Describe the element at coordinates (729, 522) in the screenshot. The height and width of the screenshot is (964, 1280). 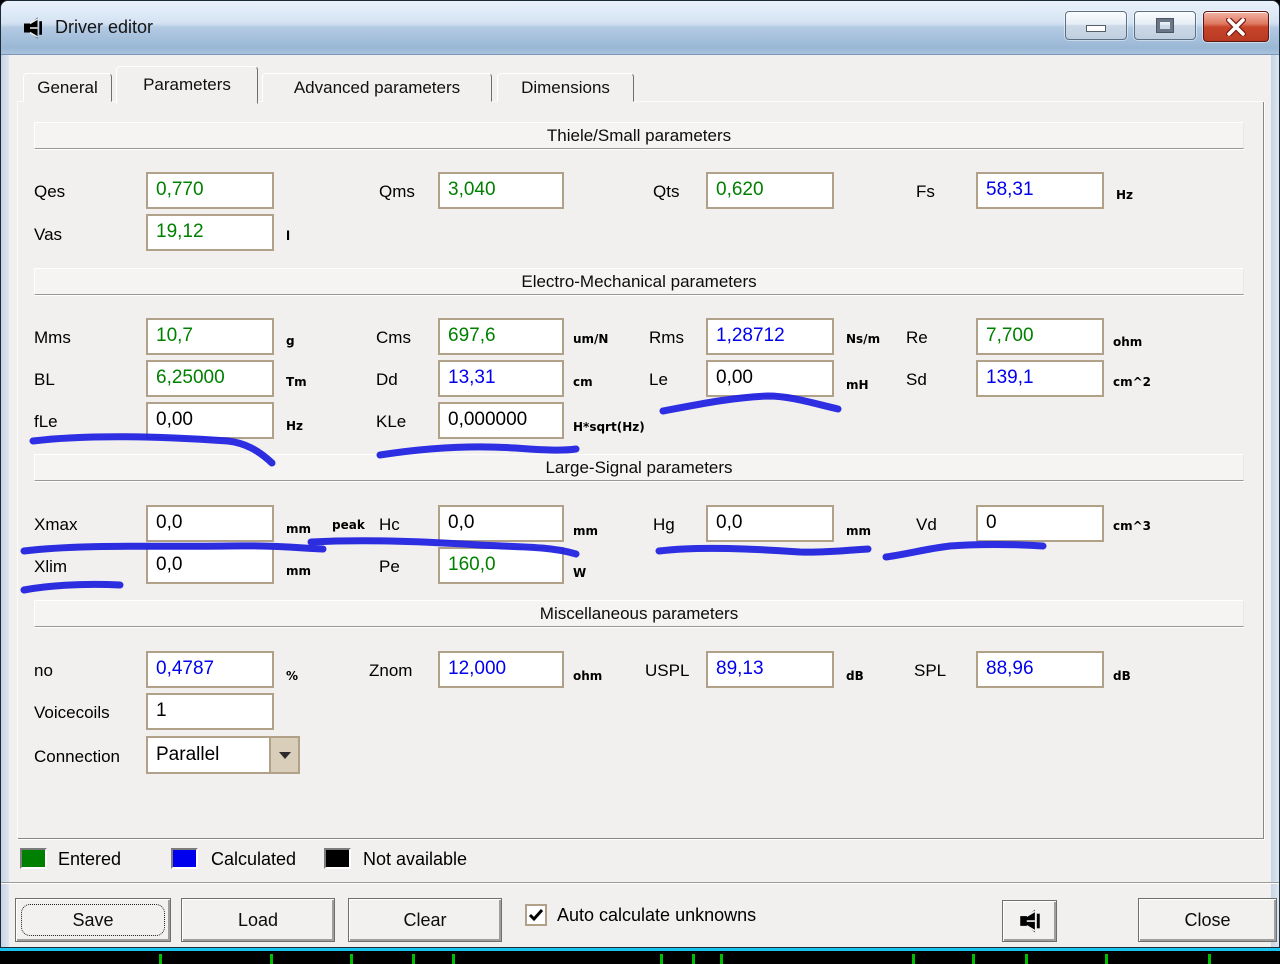
I see `field-value-hg: 0,0` at that location.